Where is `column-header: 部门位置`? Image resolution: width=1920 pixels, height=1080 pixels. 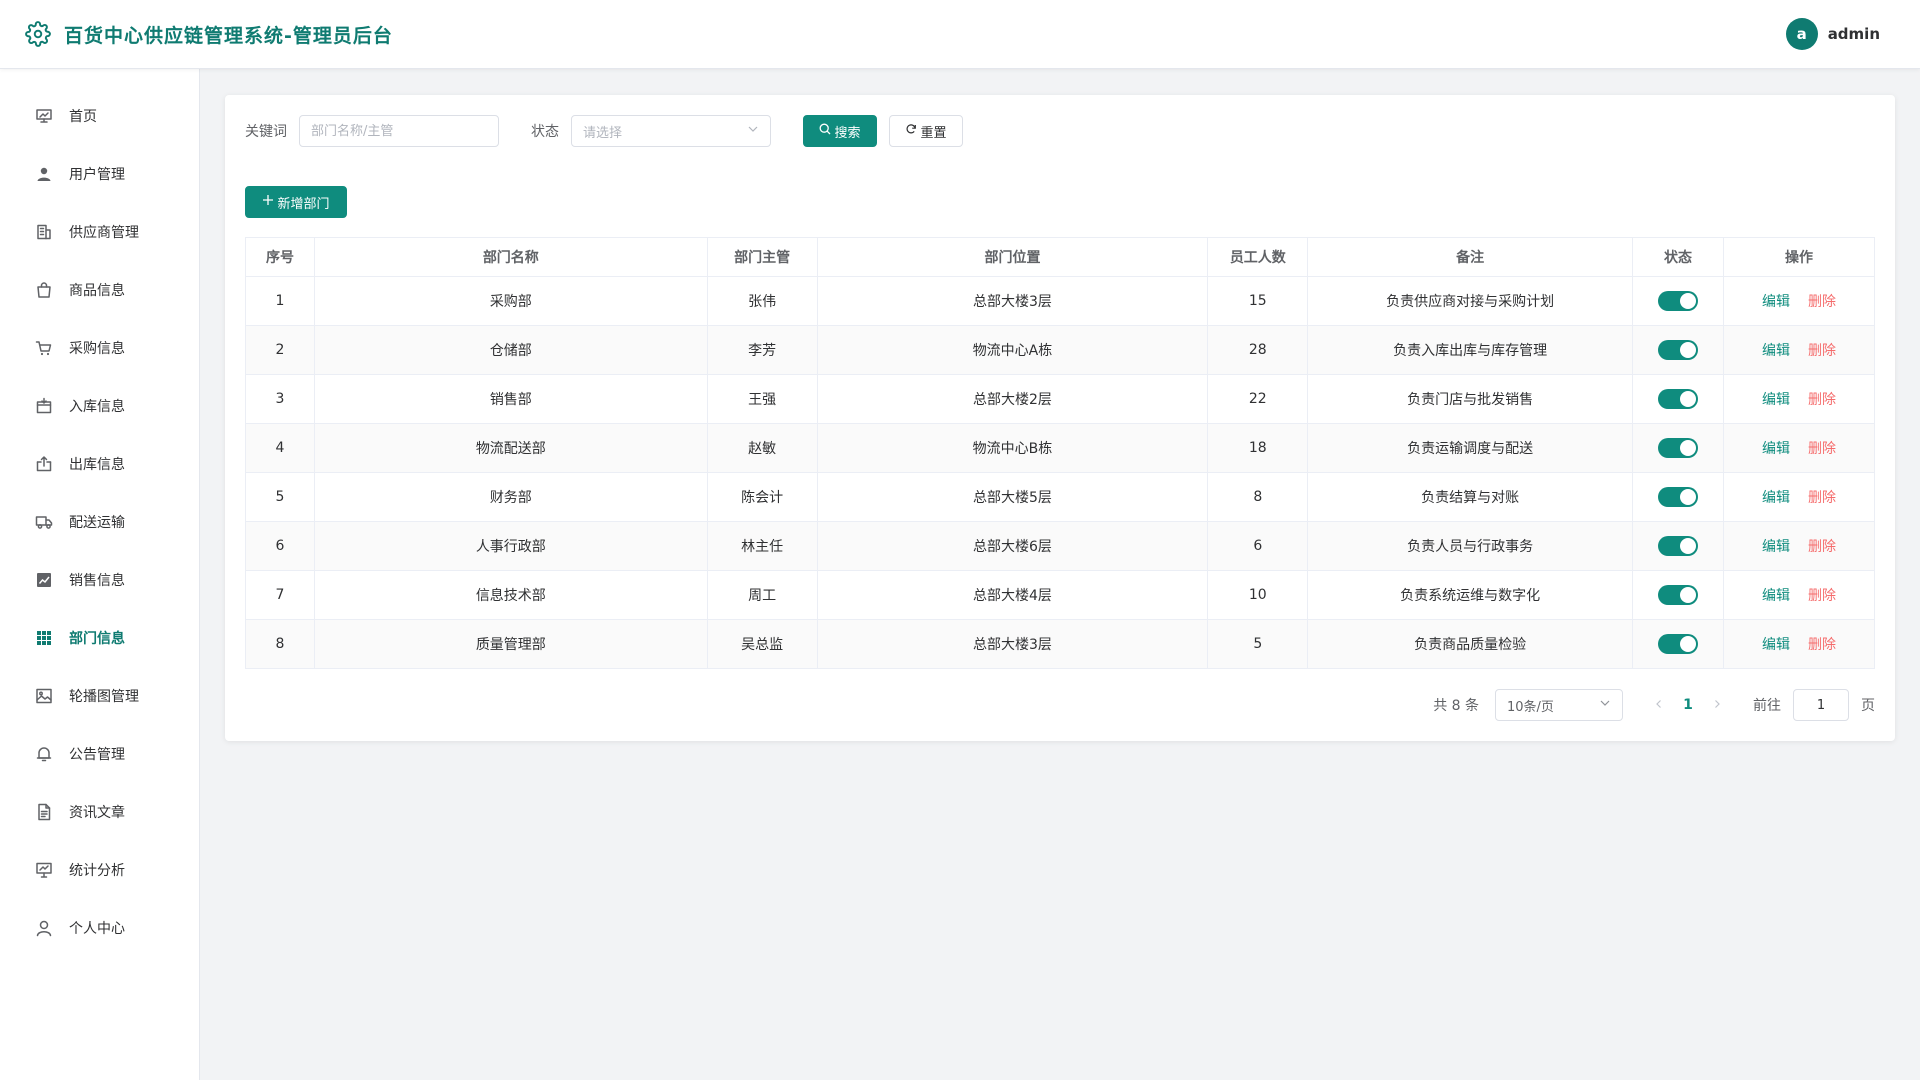
column-header: 部门位置 is located at coordinates (1012, 257).